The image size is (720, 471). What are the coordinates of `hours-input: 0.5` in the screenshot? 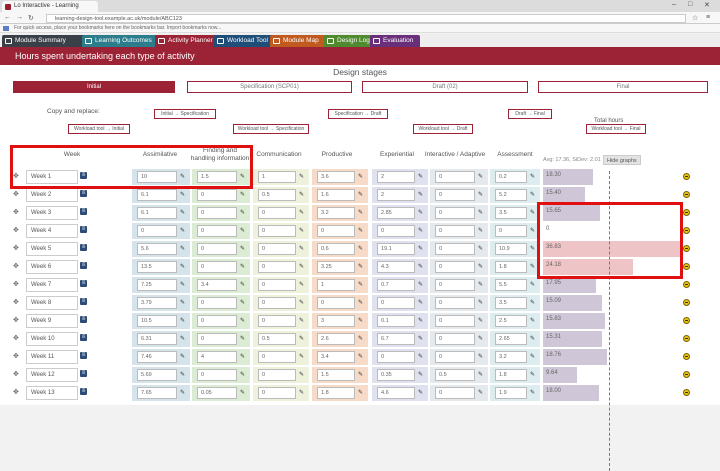 It's located at (455, 375).